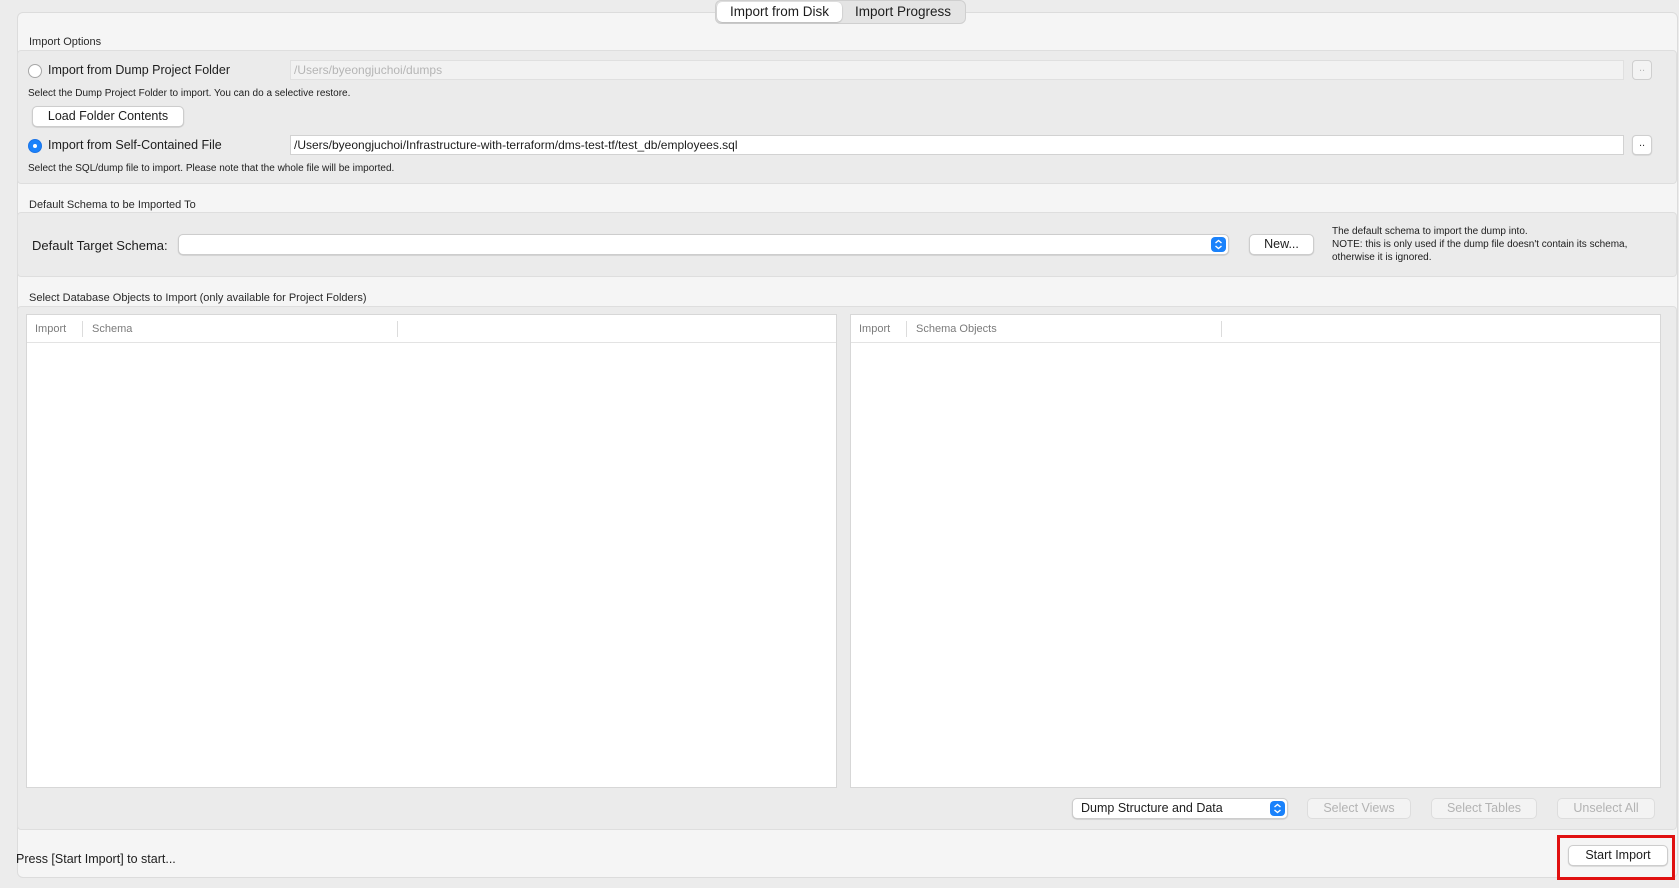  What do you see at coordinates (1359, 808) in the screenshot?
I see `select-views-button: Select Views` at bounding box center [1359, 808].